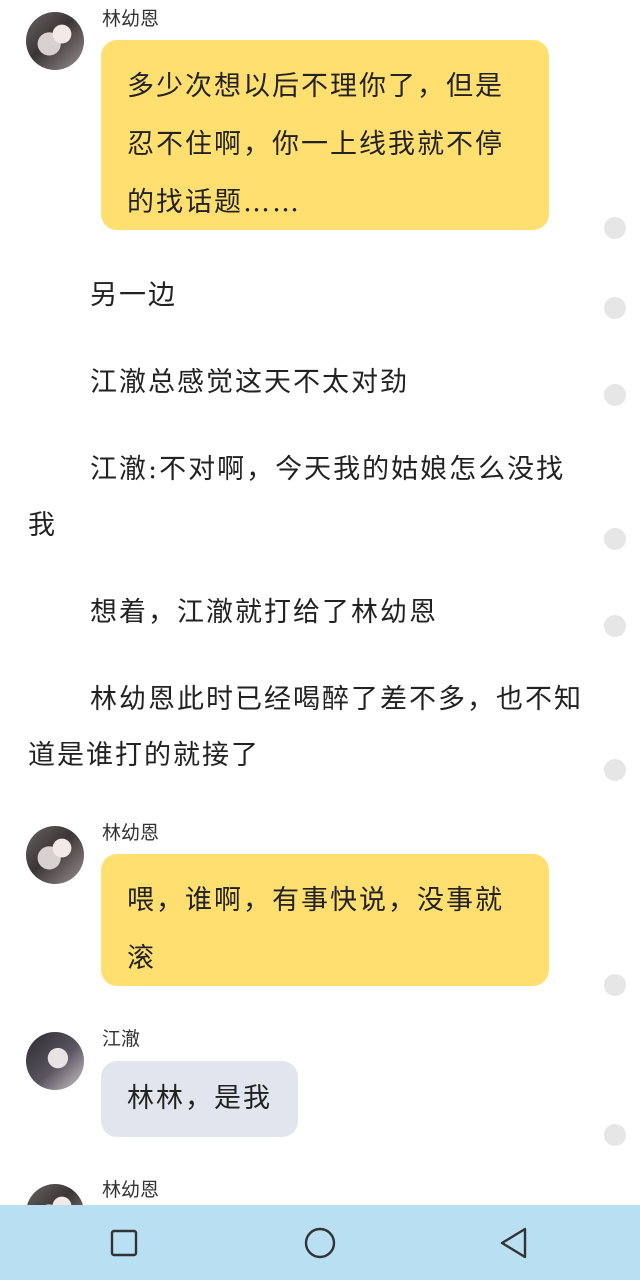  I want to click on square-icon, so click(124, 1243).